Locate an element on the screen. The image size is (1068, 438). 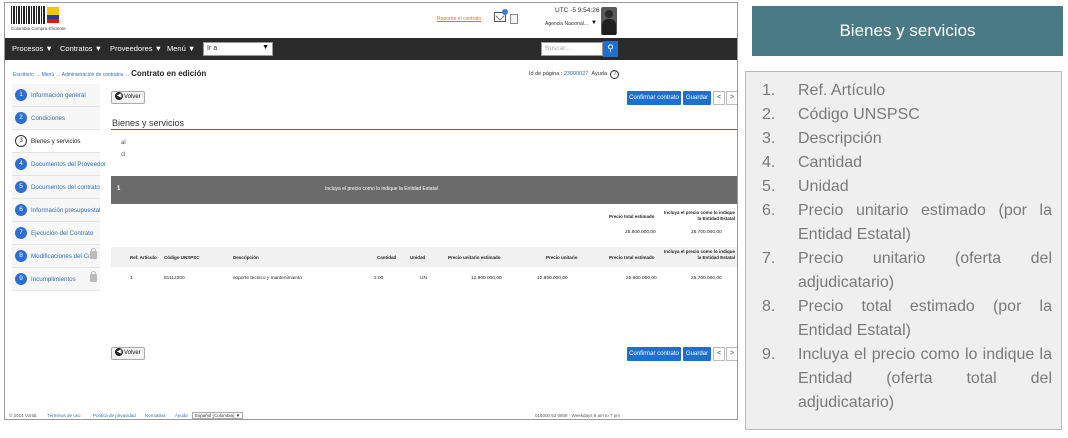
colombia-compra-logo: Colombia Compra Eficiente is located at coordinates (38, 20).